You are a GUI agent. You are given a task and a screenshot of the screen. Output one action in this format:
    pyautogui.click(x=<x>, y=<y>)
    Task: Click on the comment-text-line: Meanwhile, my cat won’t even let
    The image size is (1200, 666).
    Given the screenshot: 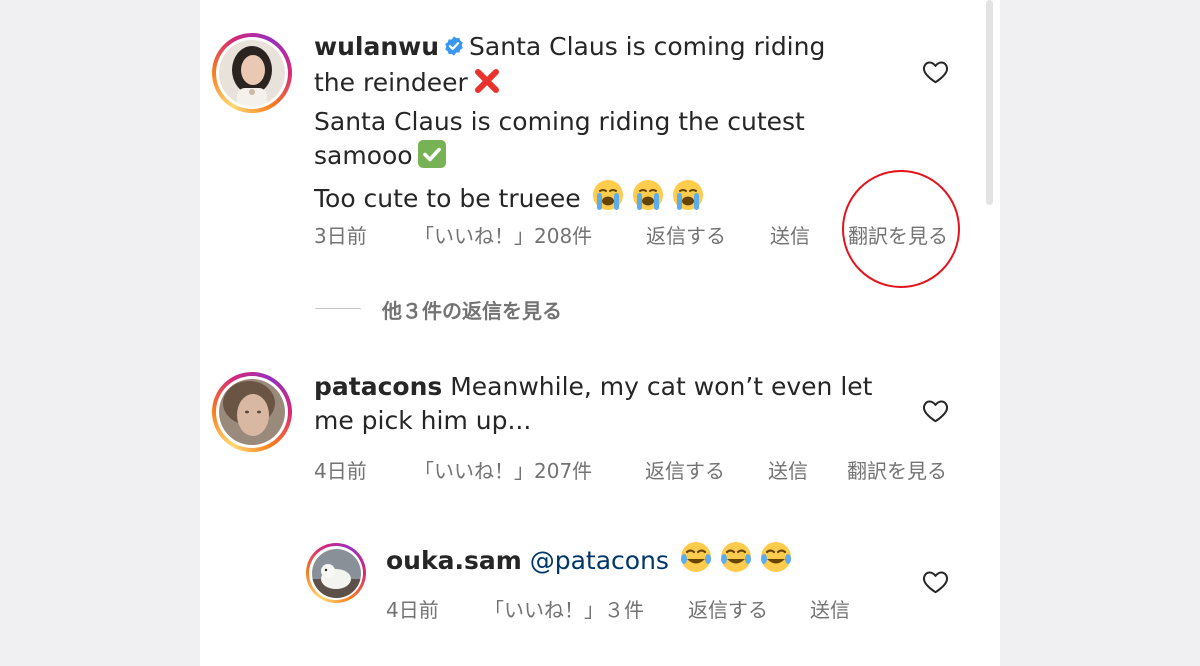 What is the action you would take?
    pyautogui.click(x=661, y=386)
    